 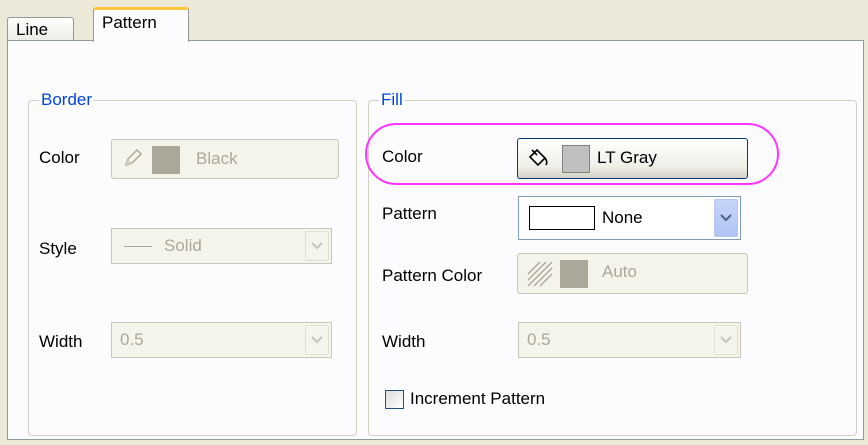 I want to click on border-color-swatch, so click(x=166, y=160).